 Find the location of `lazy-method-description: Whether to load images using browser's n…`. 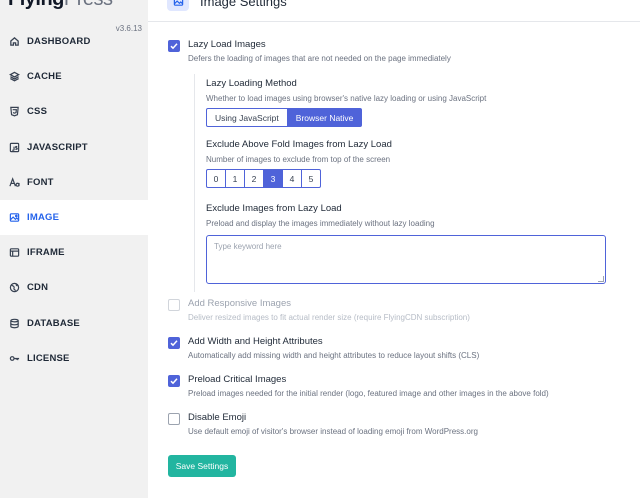

lazy-method-description: Whether to load images using browser's n… is located at coordinates (346, 98).